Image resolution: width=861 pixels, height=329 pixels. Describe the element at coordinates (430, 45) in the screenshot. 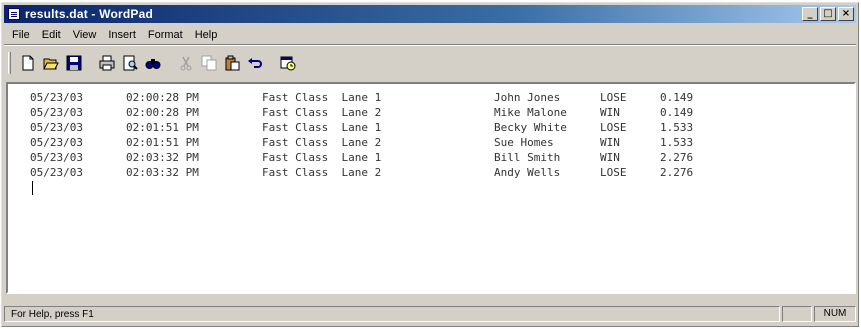

I see `toolbar-divider` at that location.